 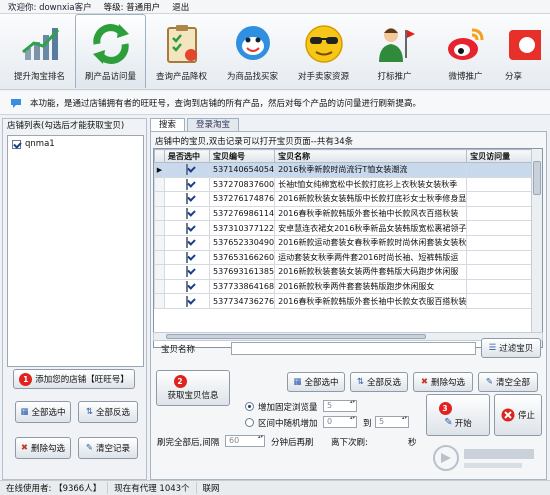 I want to click on random-from-stepper: 0, so click(x=340, y=422).